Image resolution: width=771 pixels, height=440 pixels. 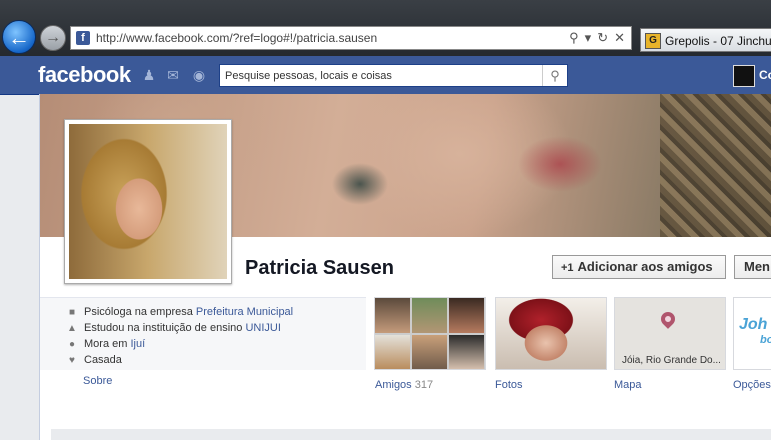 What do you see at coordinates (319, 268) in the screenshot?
I see `profile-name: Patricia Sausen` at bounding box center [319, 268].